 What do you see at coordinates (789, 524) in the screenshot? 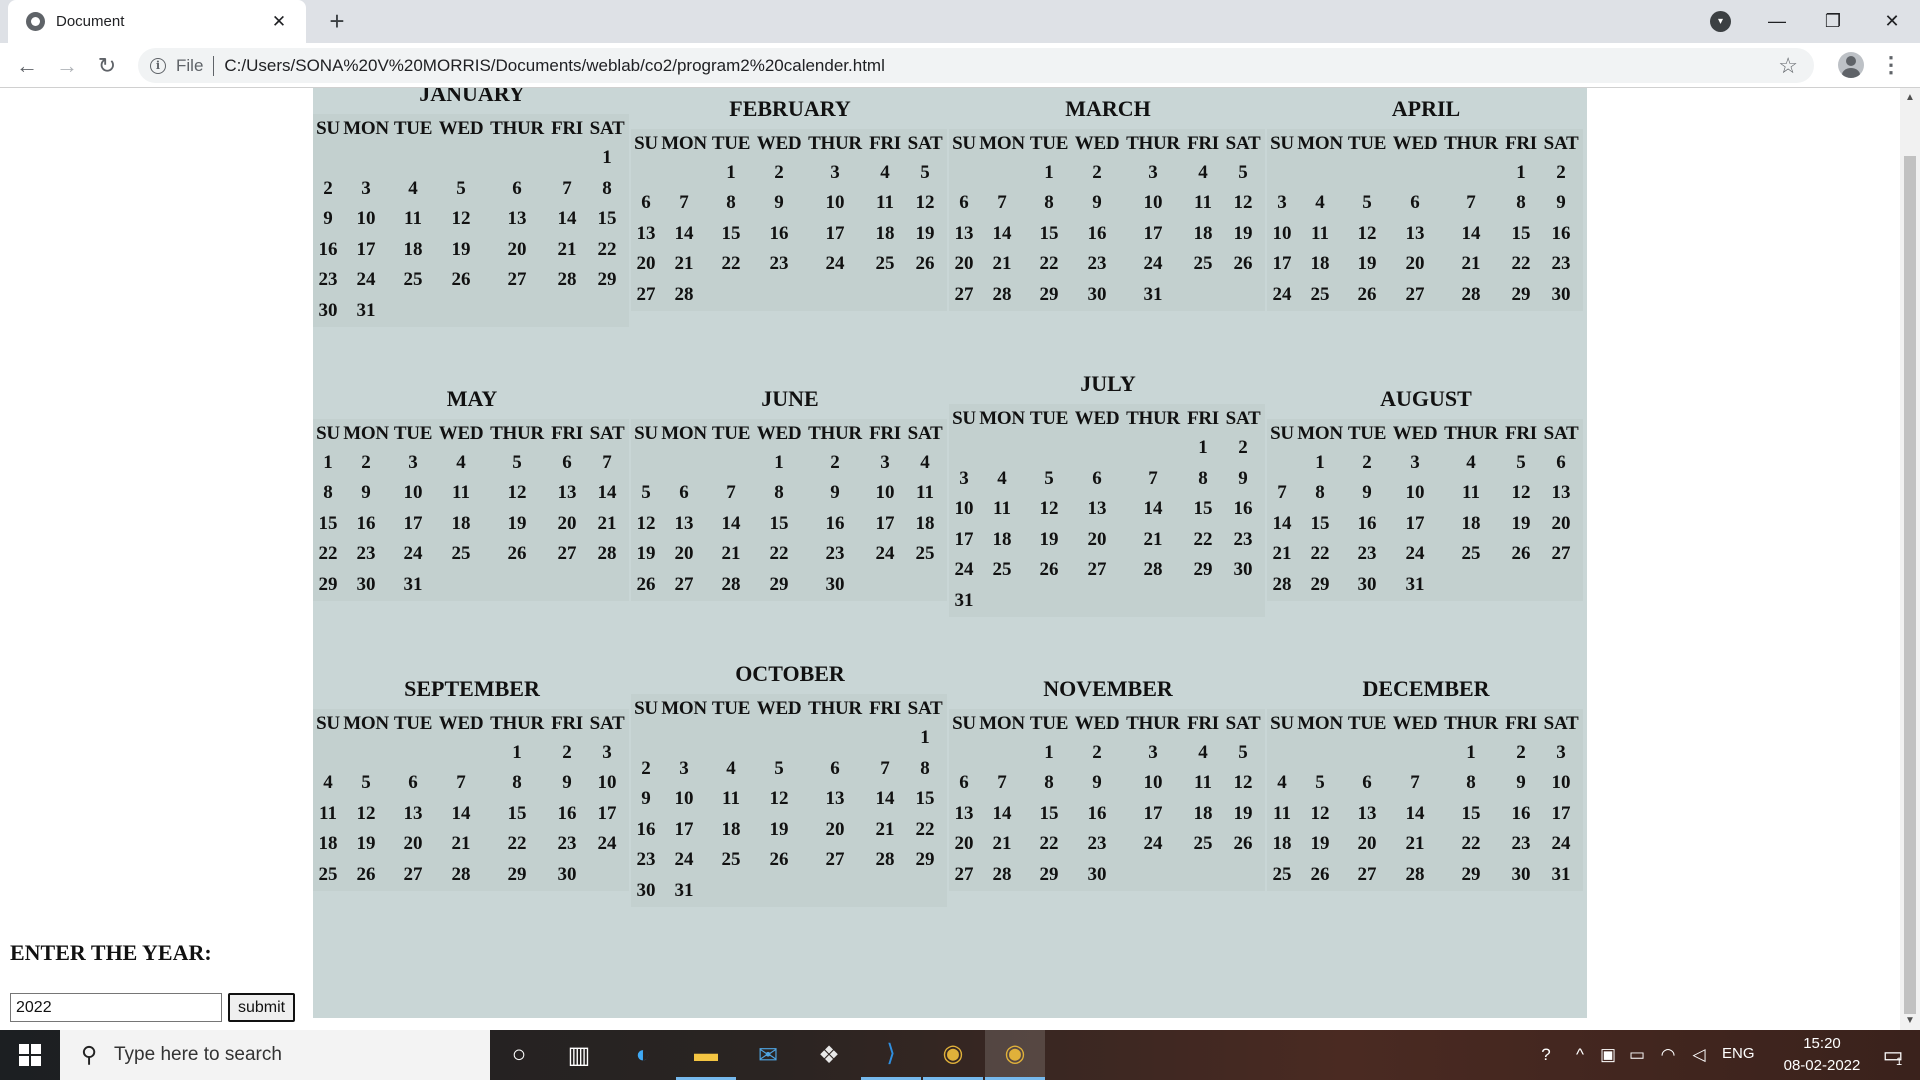
I see `week-row: 12 13 14 15 16 17 18` at bounding box center [789, 524].